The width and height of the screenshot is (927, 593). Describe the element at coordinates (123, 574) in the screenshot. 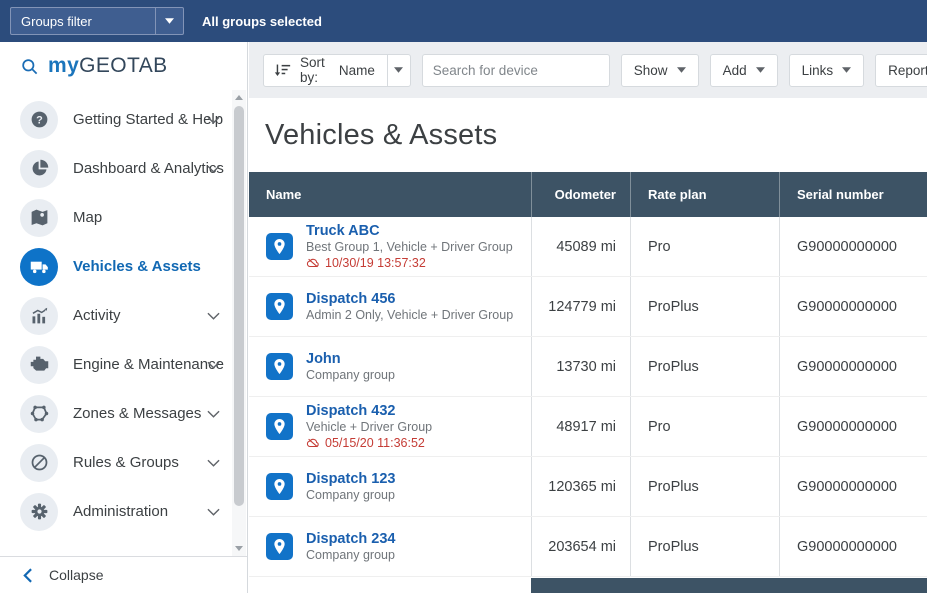

I see `sidebar-collapse-button: Collapse` at that location.